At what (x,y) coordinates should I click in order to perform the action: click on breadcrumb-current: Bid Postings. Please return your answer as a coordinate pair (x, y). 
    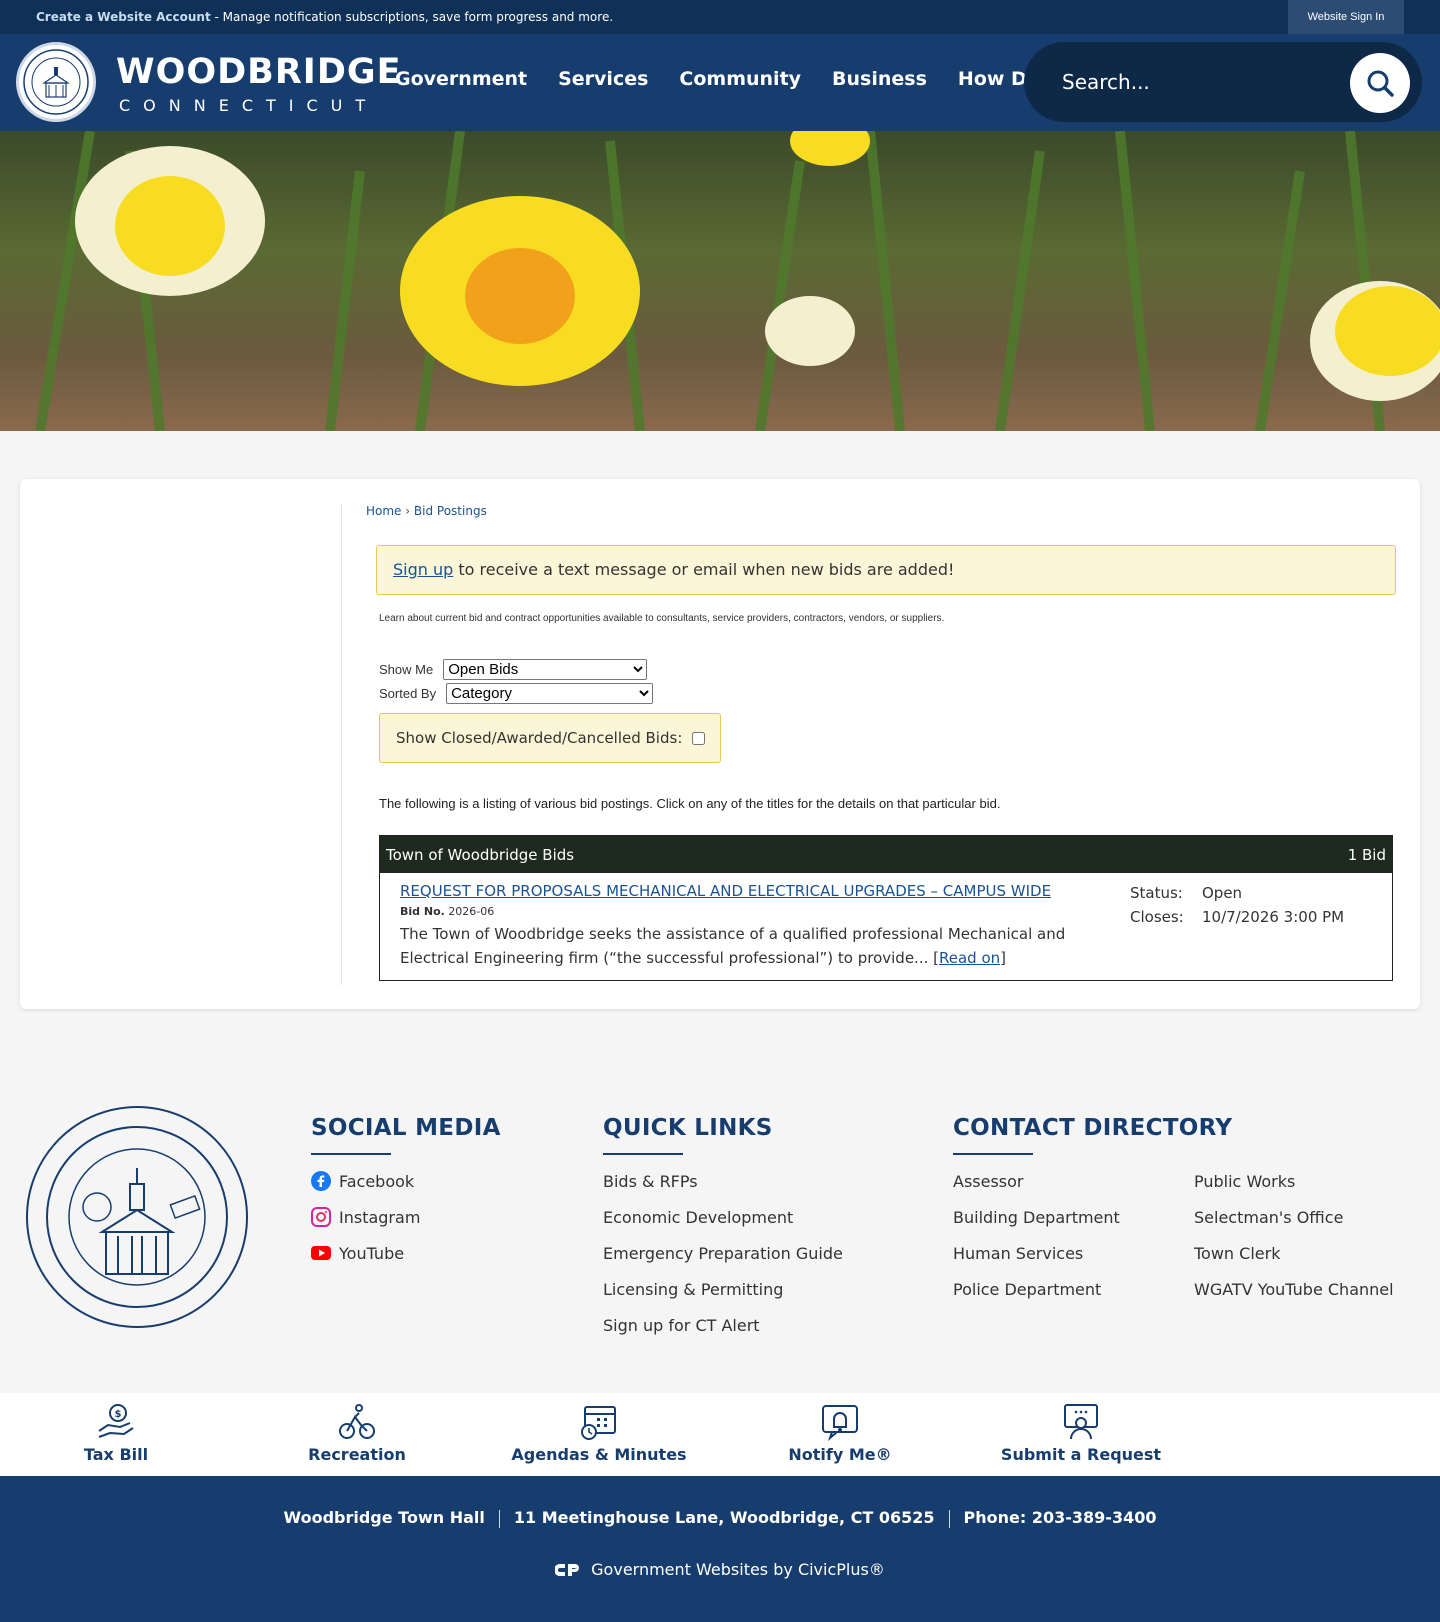
    Looking at the image, I should click on (450, 511).